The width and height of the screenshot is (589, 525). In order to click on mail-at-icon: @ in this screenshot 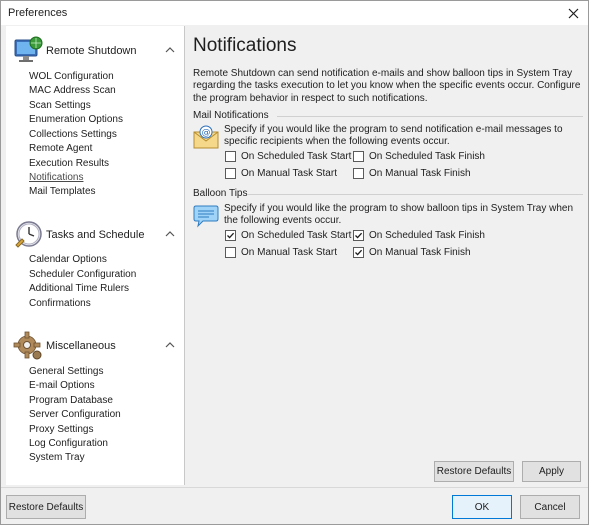, I will do `click(206, 137)`.